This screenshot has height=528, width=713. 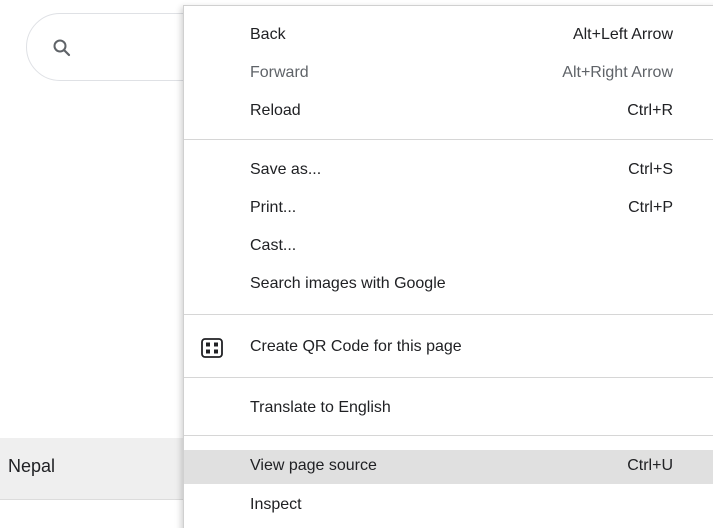 What do you see at coordinates (448, 467) in the screenshot?
I see `menu-item-view-source: View page source Ctrl+U` at bounding box center [448, 467].